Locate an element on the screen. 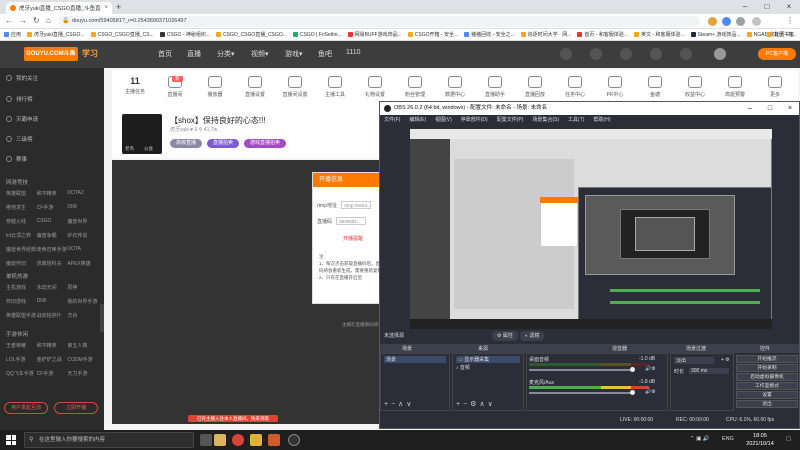  back-arrow-icon: ← is located at coordinates (9, 20).